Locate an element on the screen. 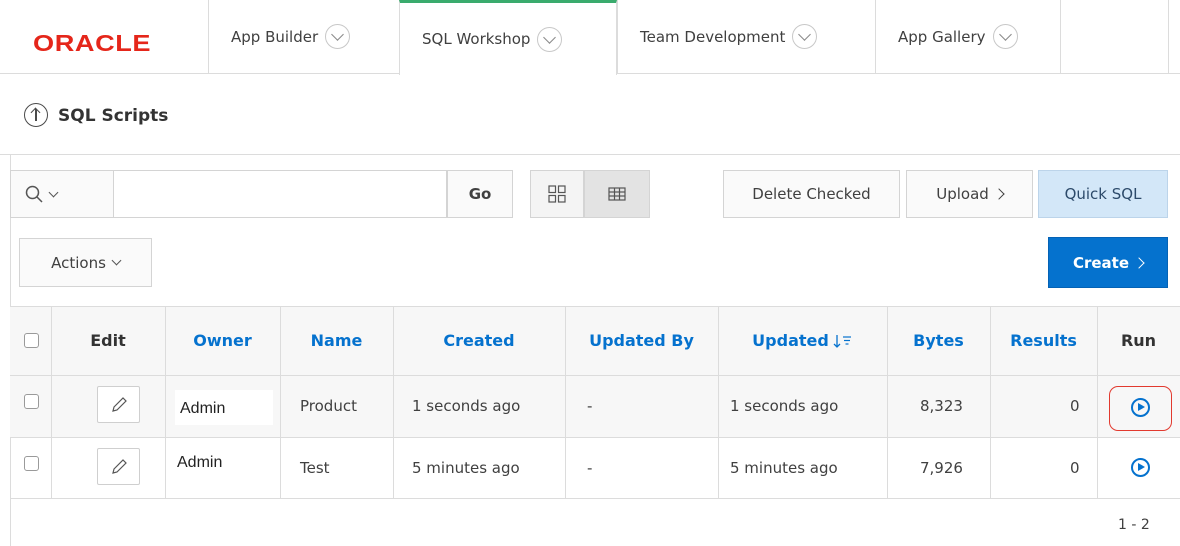  table-icon is located at coordinates (617, 194).